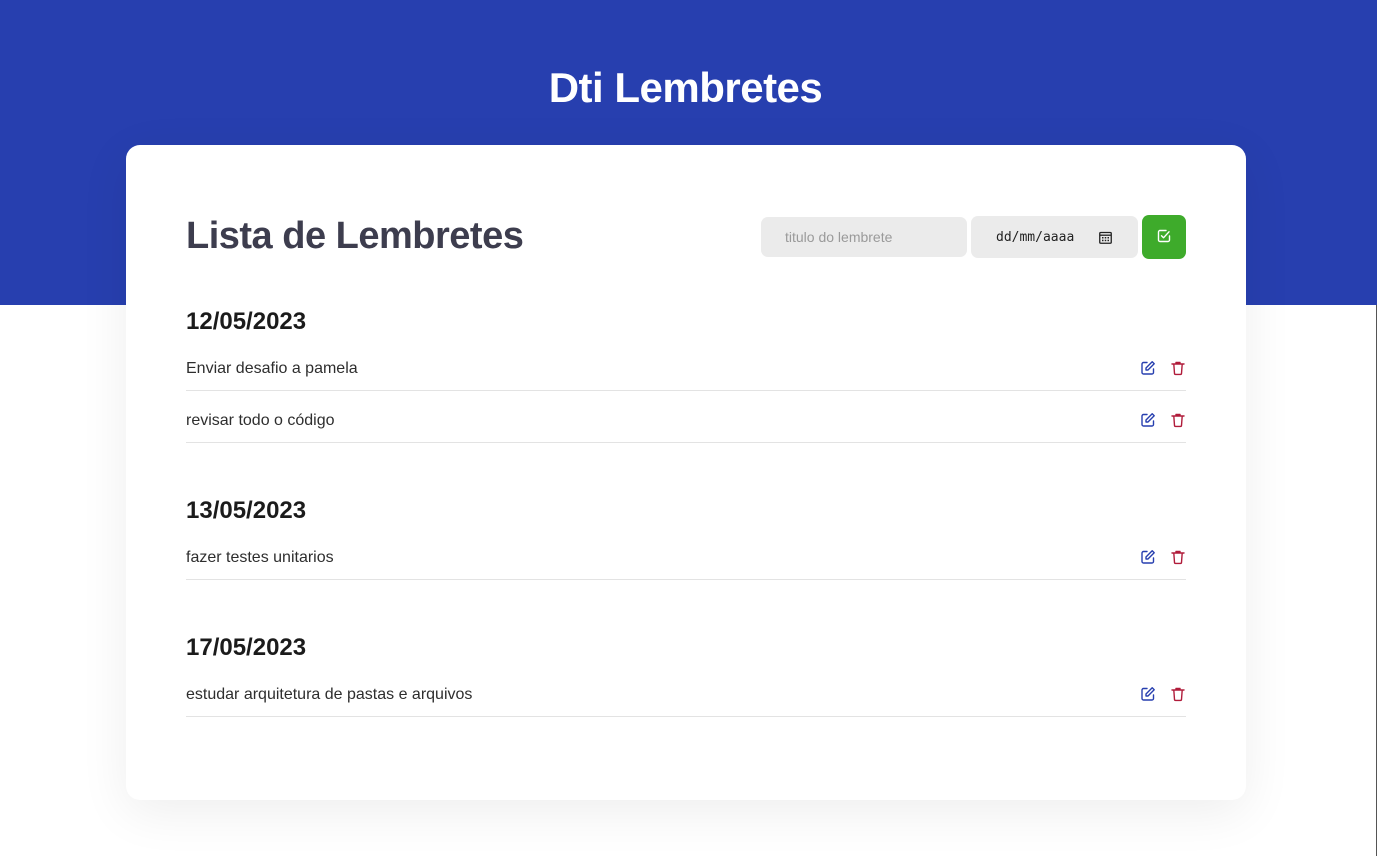  I want to click on group-date: 13/05/2023, so click(246, 510).